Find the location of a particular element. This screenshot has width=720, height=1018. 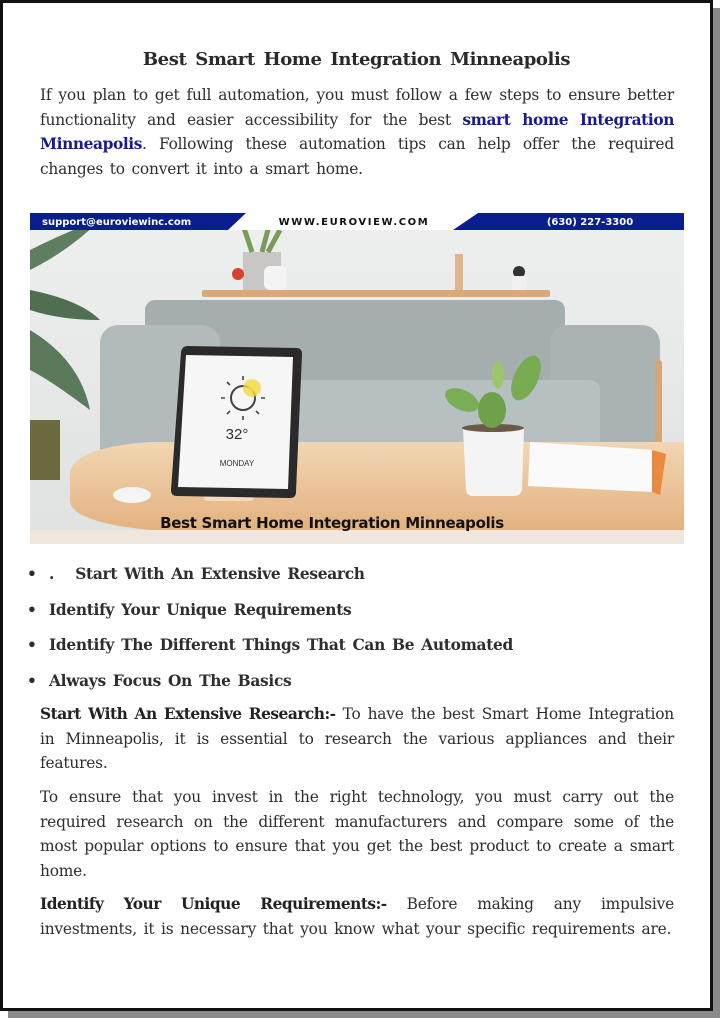

banner-email: support@euroviewinc.com is located at coordinates (116, 222).